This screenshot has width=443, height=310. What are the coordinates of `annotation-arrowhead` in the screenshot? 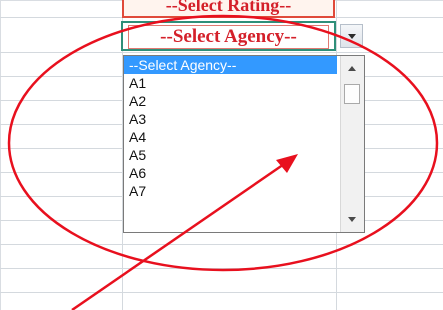 It's located at (287, 163).